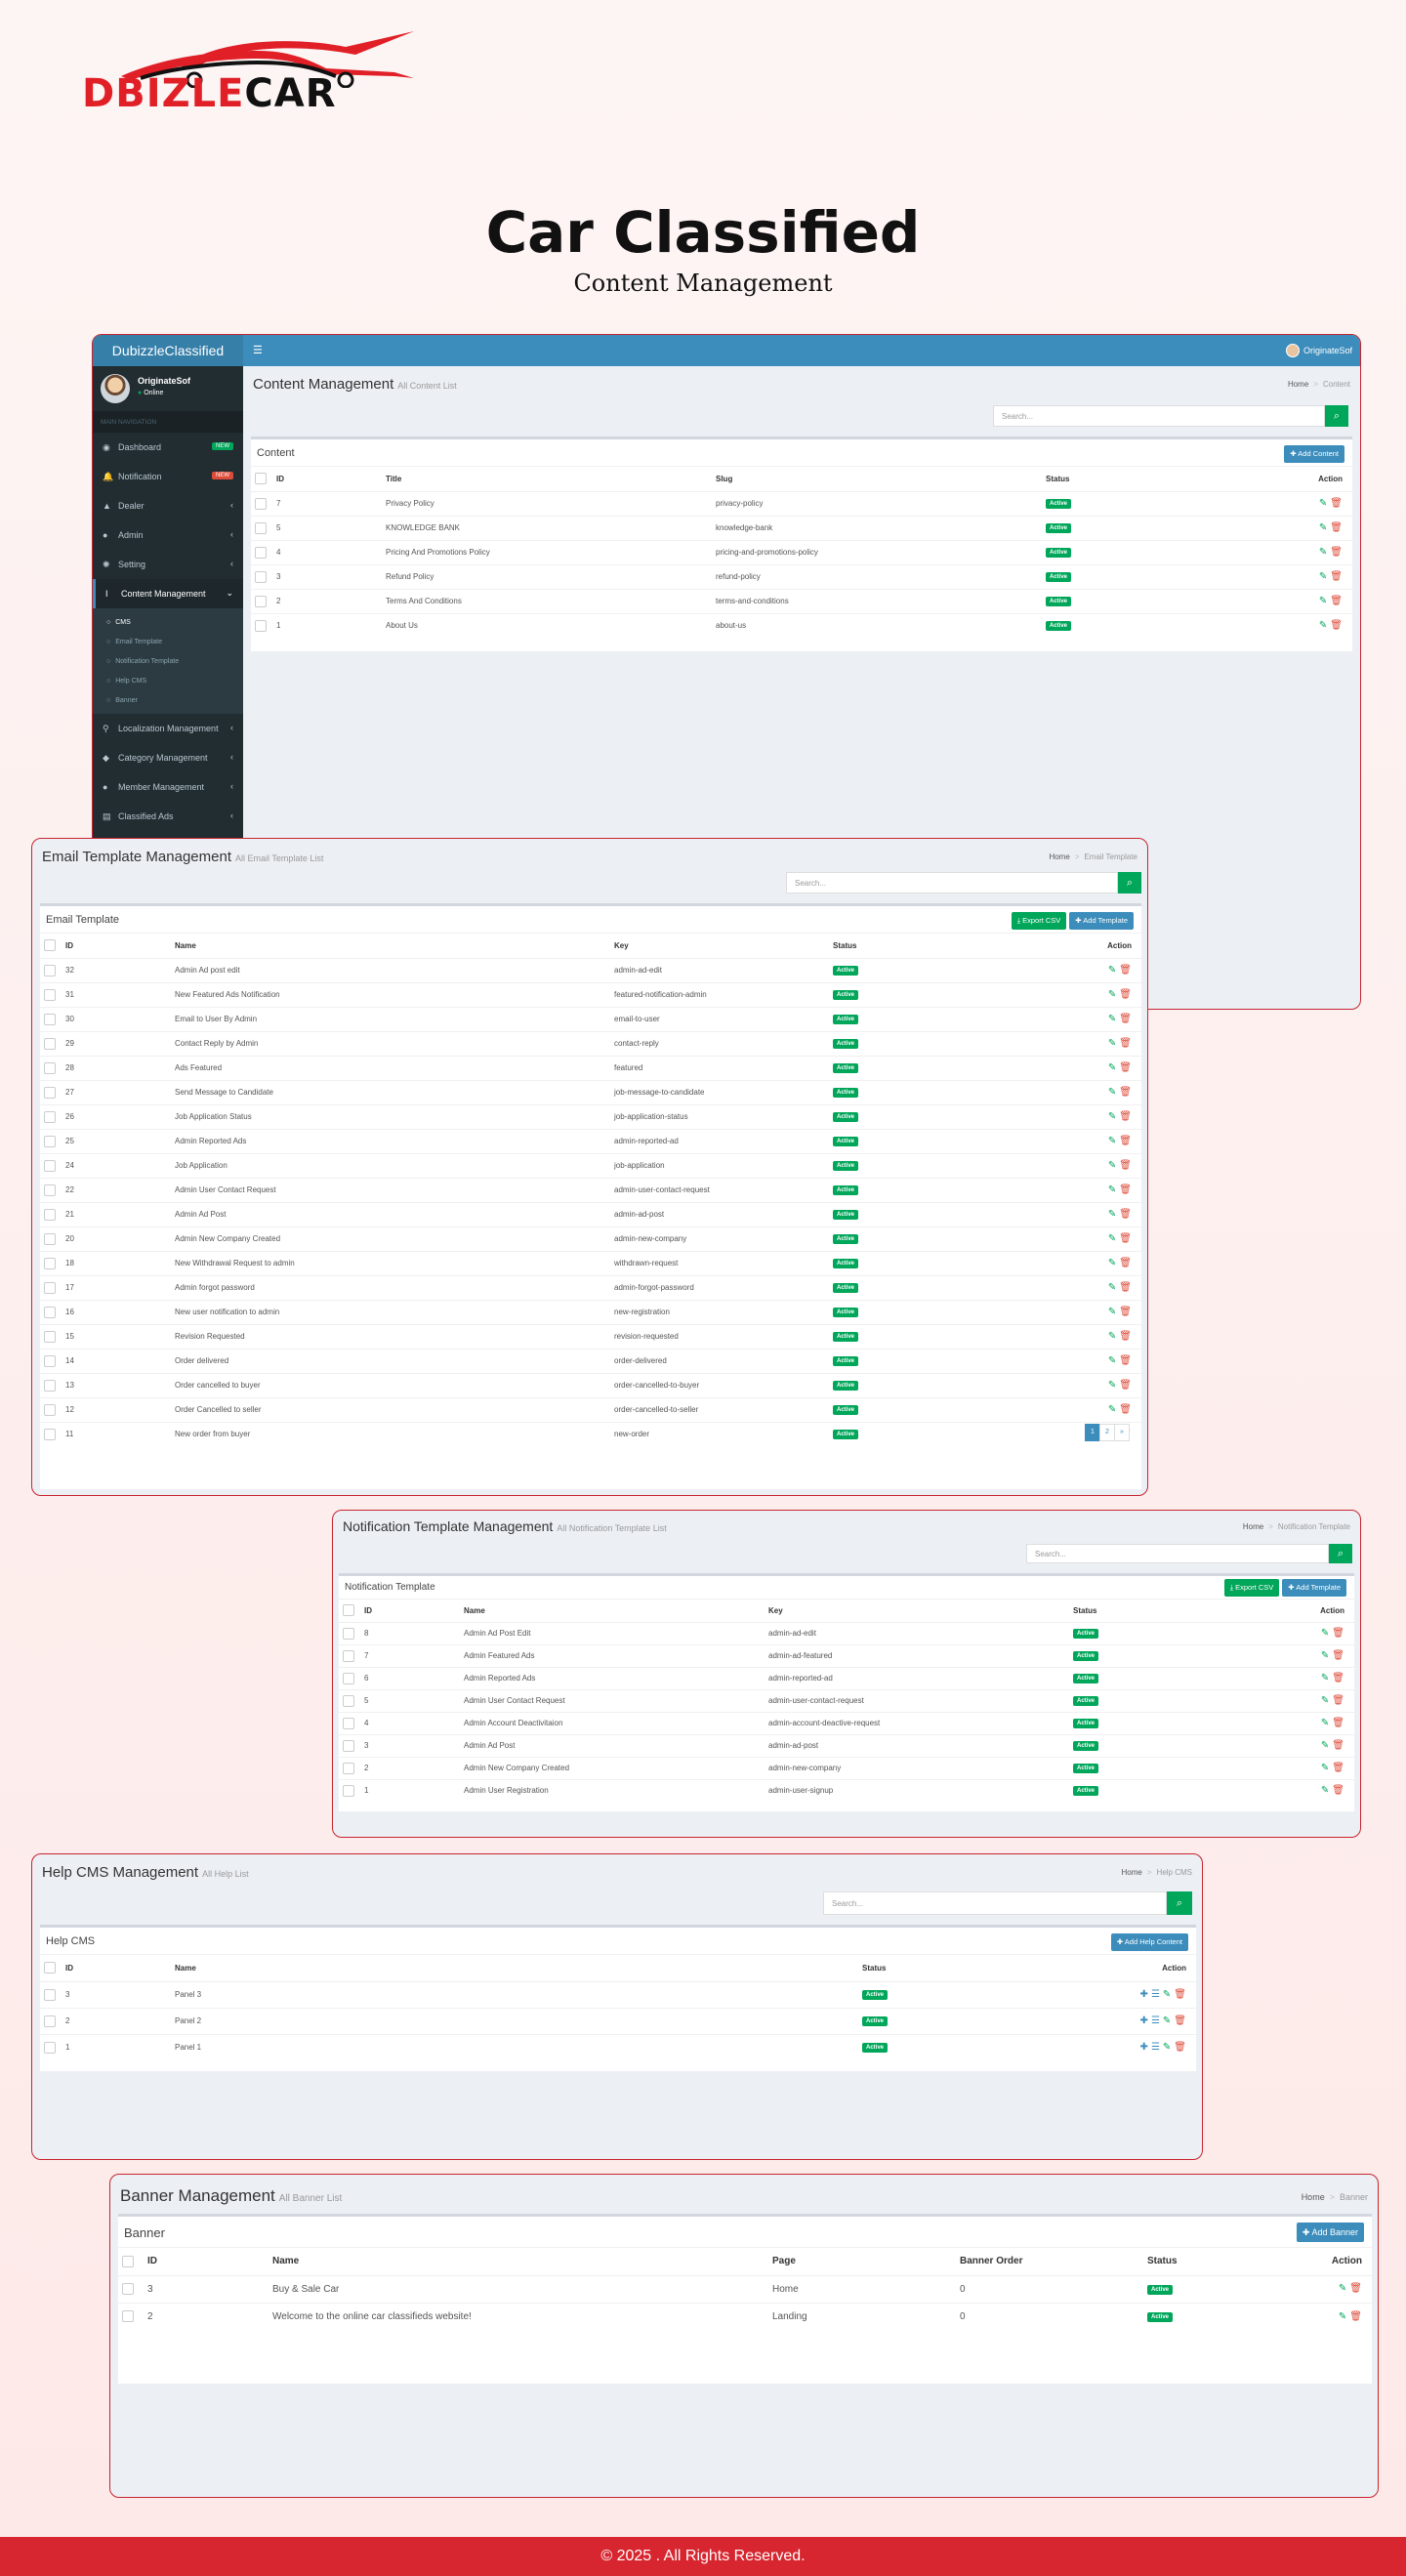  Describe the element at coordinates (168, 506) in the screenshot. I see `sidebar-item-dealer: ▲ Dealer ‹` at that location.